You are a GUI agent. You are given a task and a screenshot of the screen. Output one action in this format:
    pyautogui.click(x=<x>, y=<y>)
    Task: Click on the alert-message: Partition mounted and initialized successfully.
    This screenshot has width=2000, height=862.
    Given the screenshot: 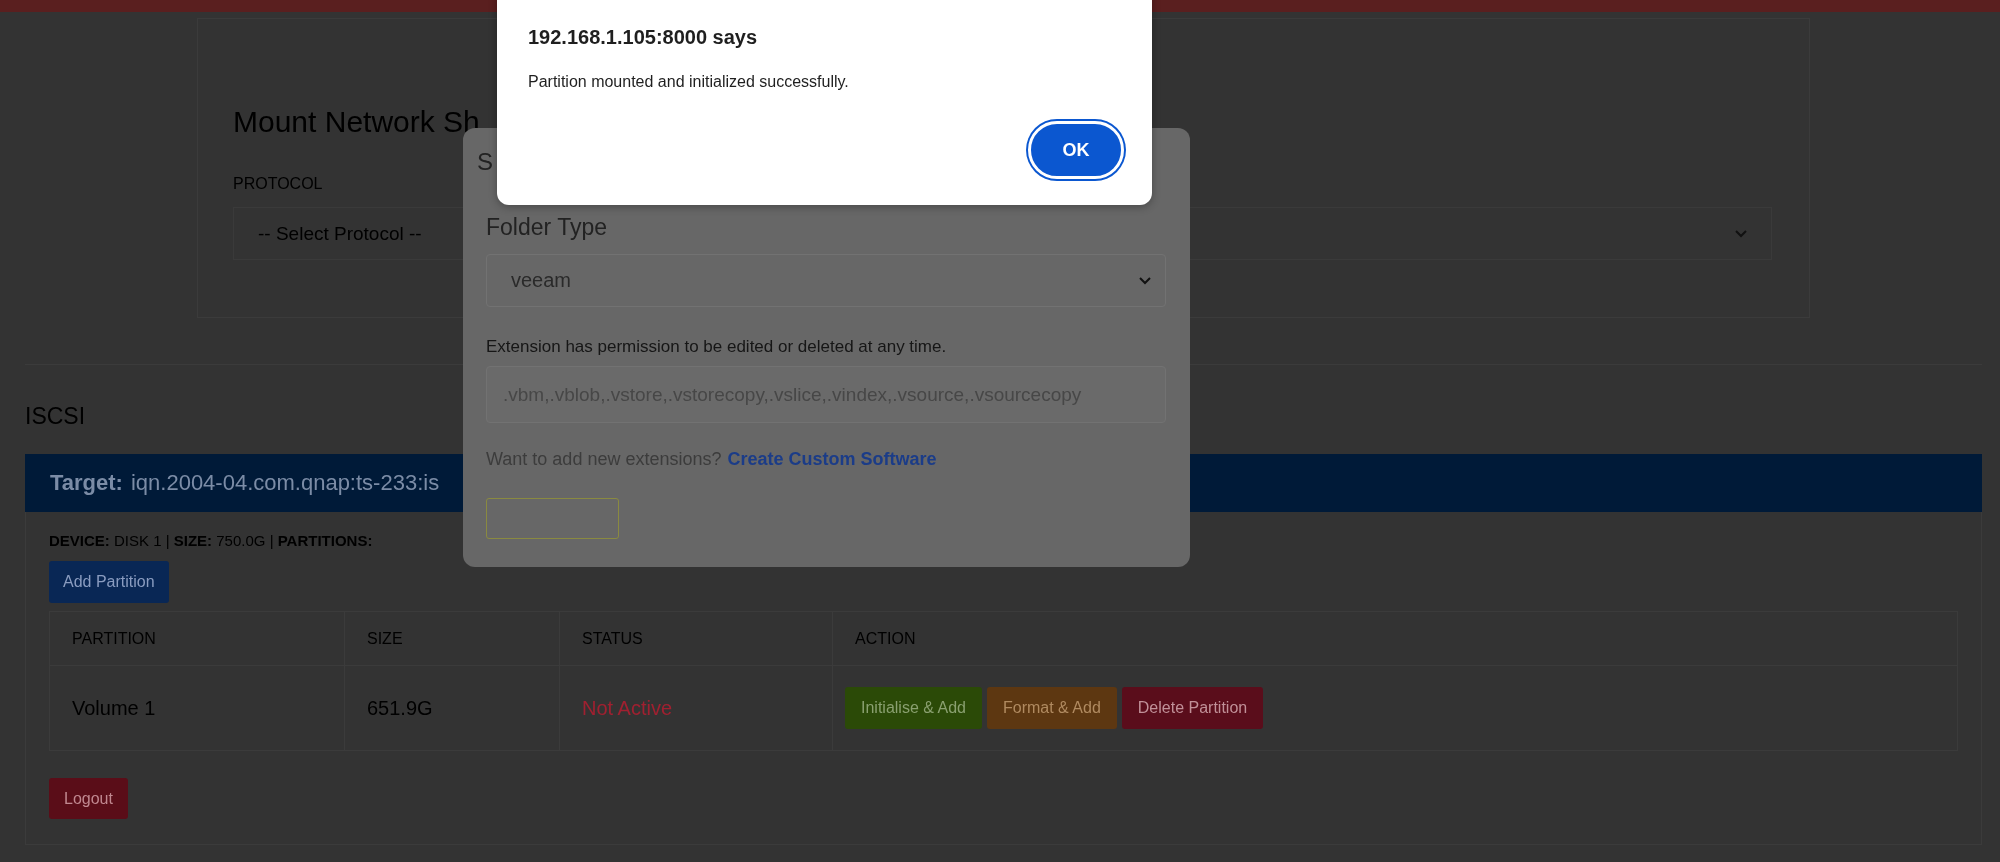 What is the action you would take?
    pyautogui.click(x=689, y=82)
    